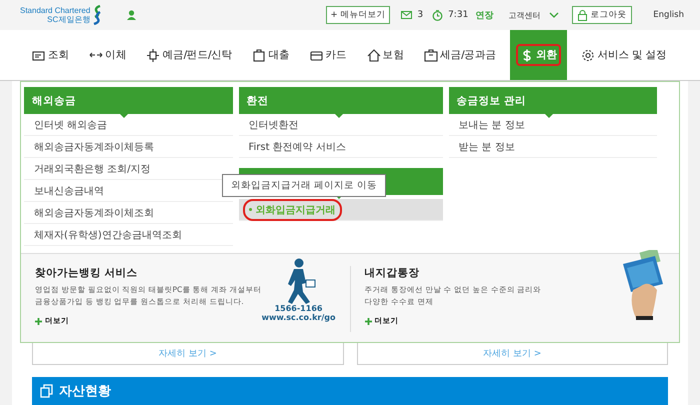 Image resolution: width=700 pixels, height=405 pixels. What do you see at coordinates (51, 55) in the screenshot?
I see `nav-tab: 조회` at bounding box center [51, 55].